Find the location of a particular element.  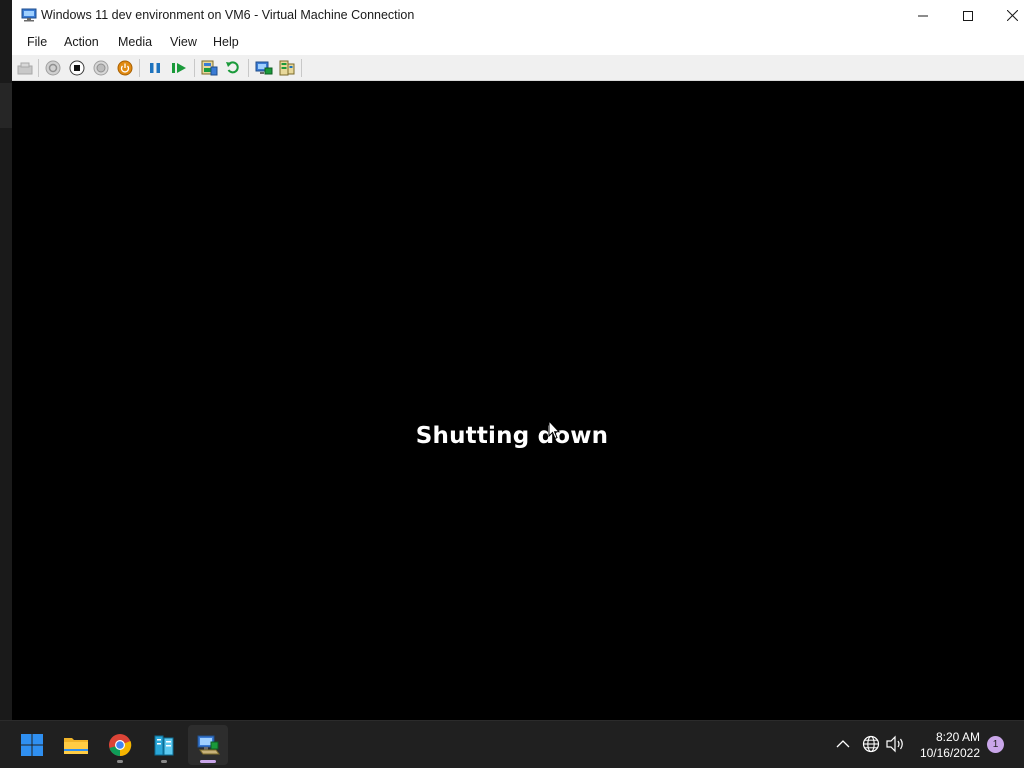

show-hidden-icons-button is located at coordinates (843, 744).